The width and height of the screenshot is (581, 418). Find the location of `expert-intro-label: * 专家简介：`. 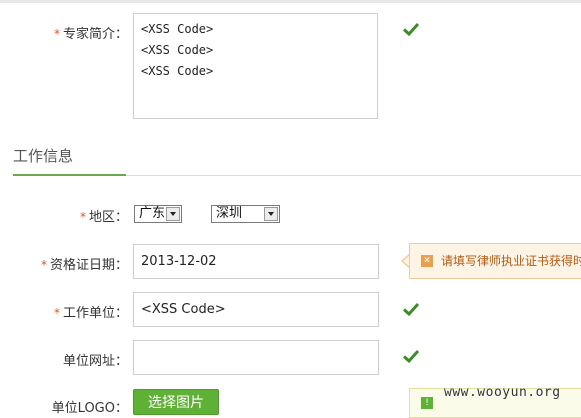

expert-intro-label: * 专家简介： is located at coordinates (79, 32).